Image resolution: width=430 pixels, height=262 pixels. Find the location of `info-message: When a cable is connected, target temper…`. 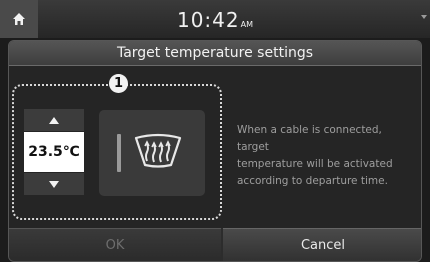

info-message: When a cable is connected, target temper… is located at coordinates (329, 156).